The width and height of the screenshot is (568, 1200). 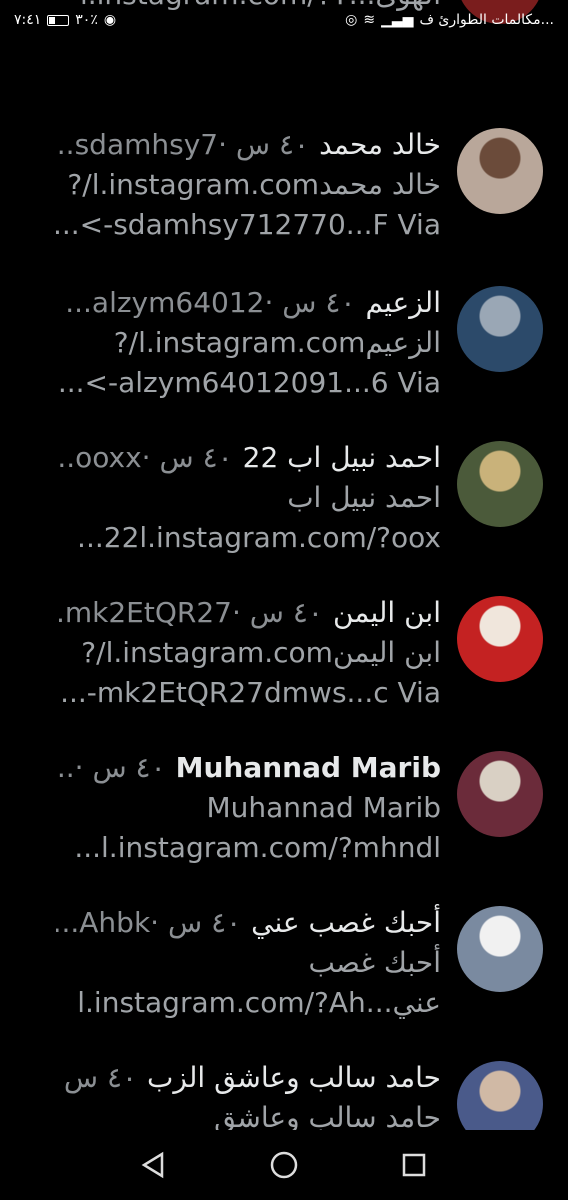 I want to click on account-bio-line: Muhannad Marib, so click(x=323, y=807).